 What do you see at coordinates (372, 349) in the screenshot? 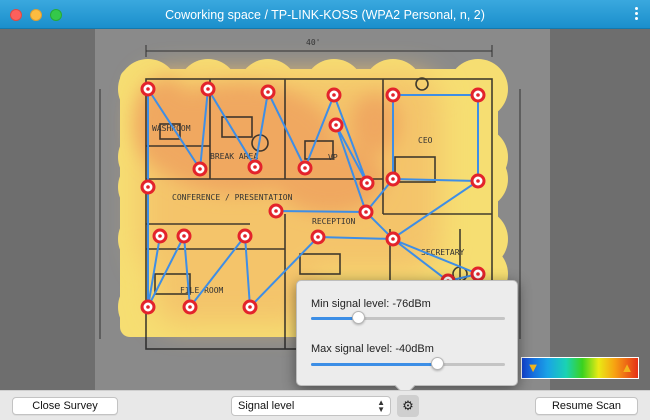
I see `max-signal-label: Max signal level: -40dBm` at bounding box center [372, 349].